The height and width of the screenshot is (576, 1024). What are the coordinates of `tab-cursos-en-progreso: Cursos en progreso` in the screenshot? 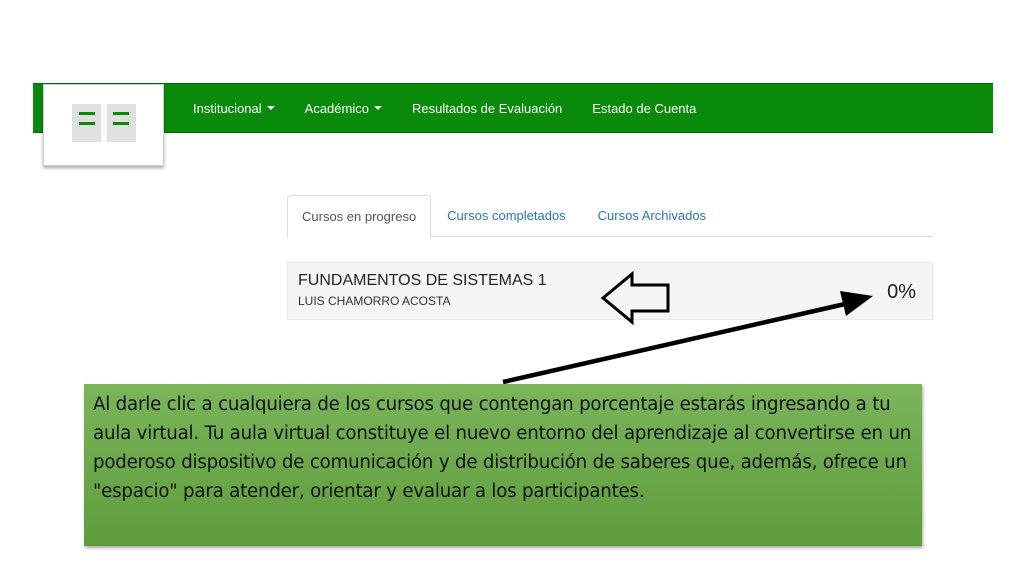 It's located at (359, 216).